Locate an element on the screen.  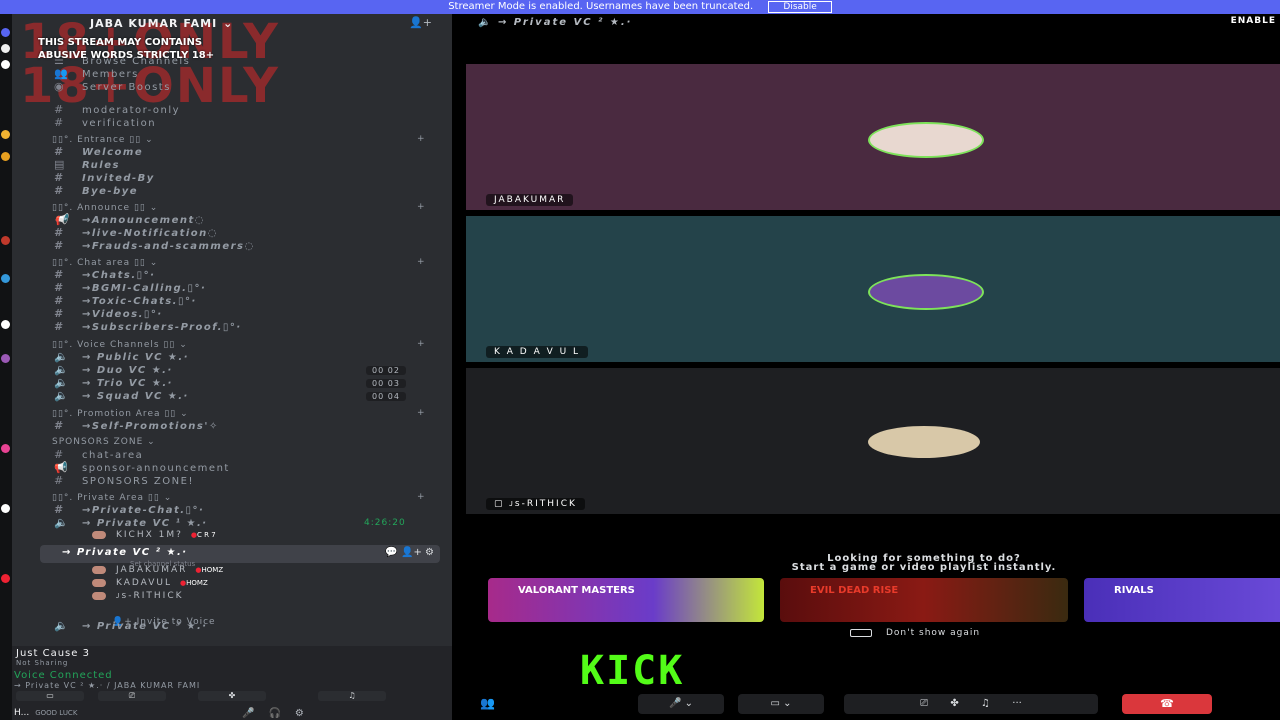
channel-videos: # →Videos.▯°· is located at coordinates (108, 313).